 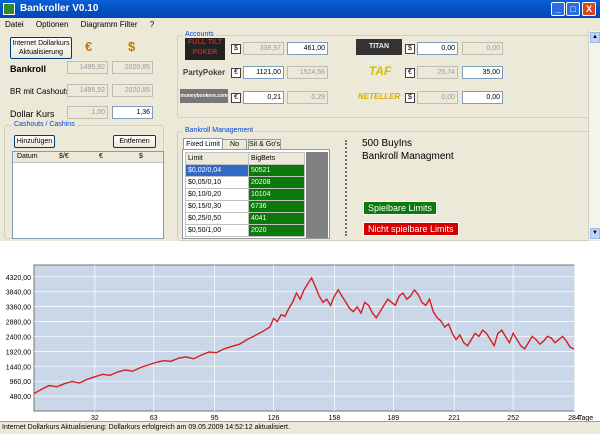 I want to click on table-row: $0,25/0,50 4041, so click(x=245, y=218).